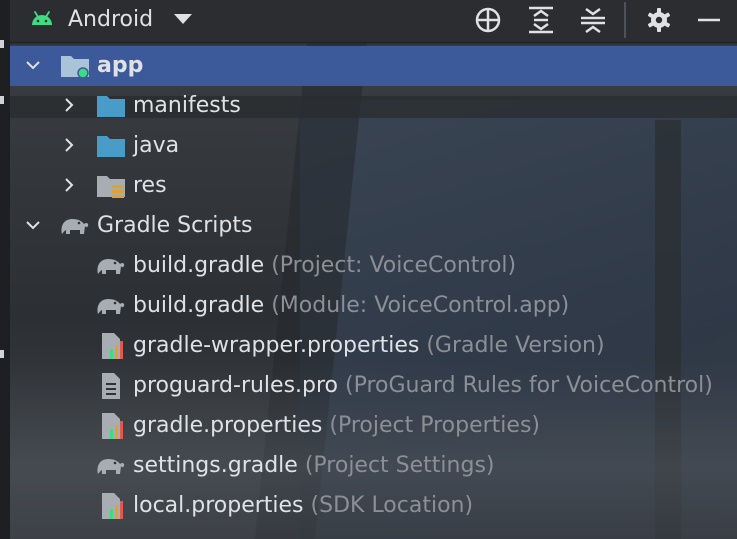 Image resolution: width=737 pixels, height=539 pixels. What do you see at coordinates (236, 385) in the screenshot?
I see `file-name: proguard-rules.pro` at bounding box center [236, 385].